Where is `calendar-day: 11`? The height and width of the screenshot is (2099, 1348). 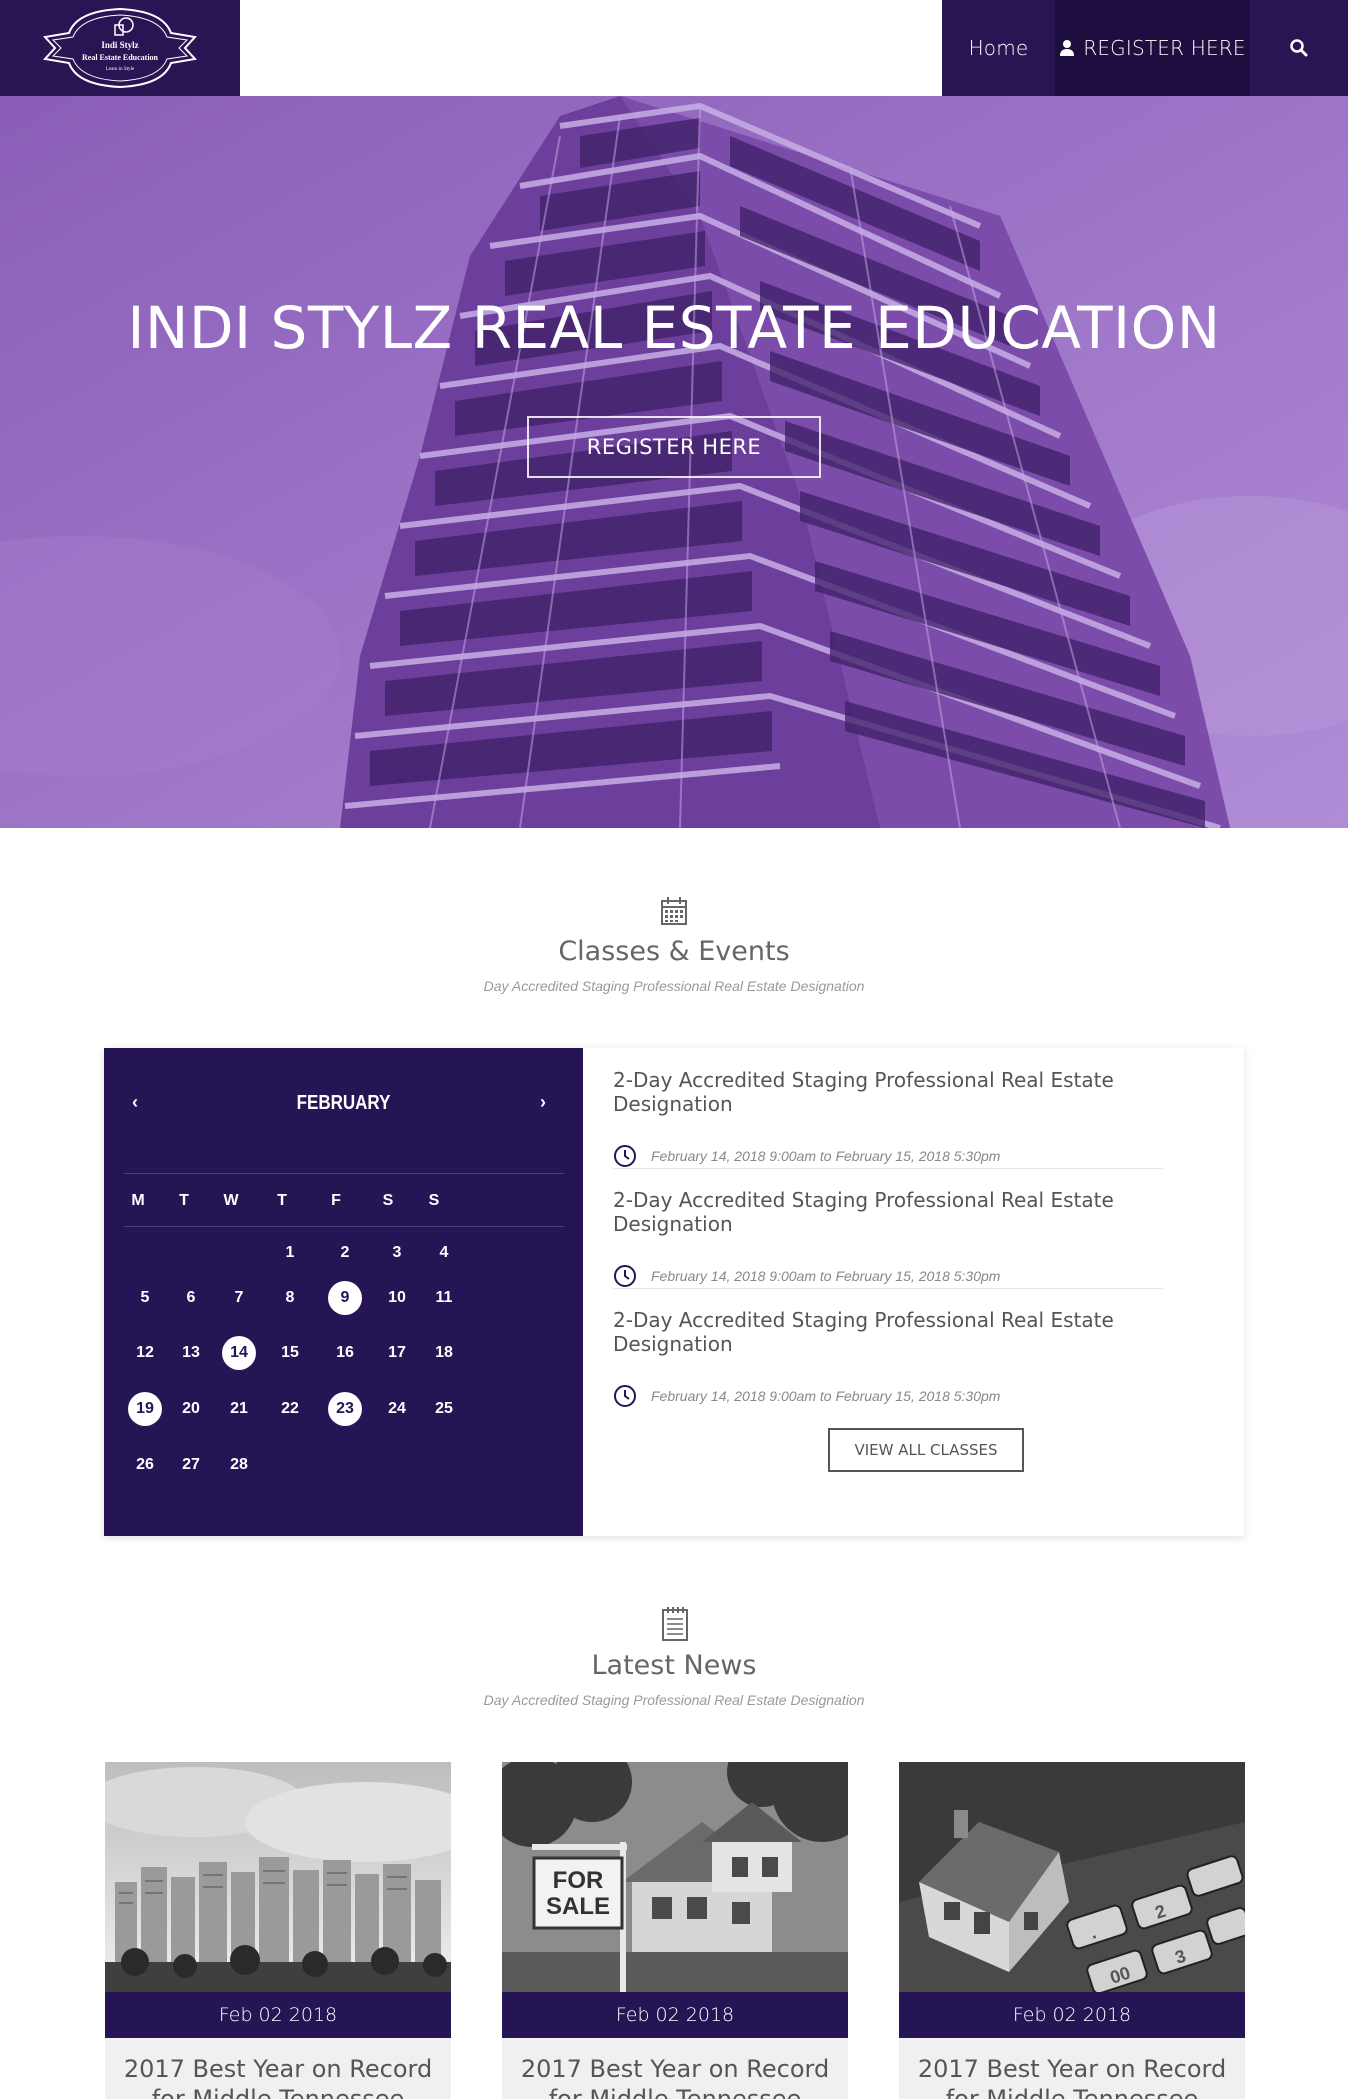 calendar-day: 11 is located at coordinates (444, 1298).